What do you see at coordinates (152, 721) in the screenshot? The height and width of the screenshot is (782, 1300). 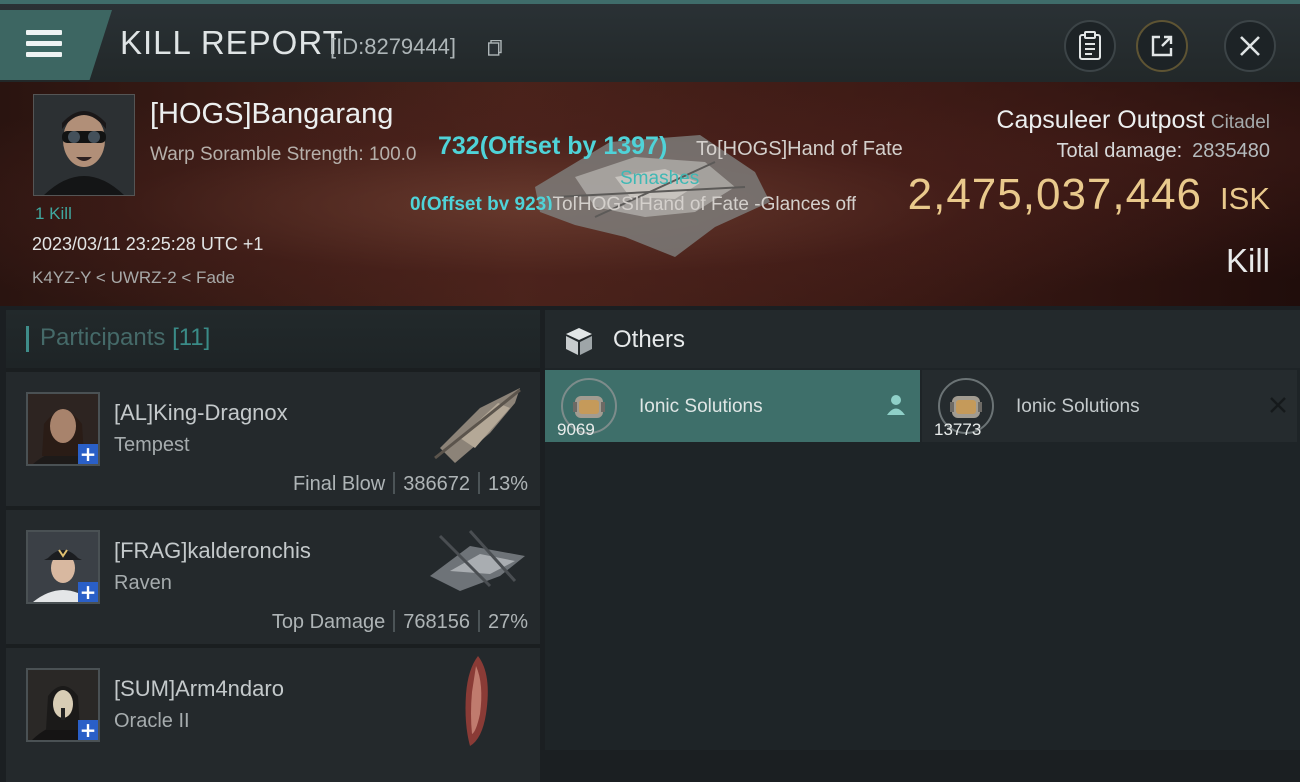 I see `participant-ship: Oracle II` at bounding box center [152, 721].